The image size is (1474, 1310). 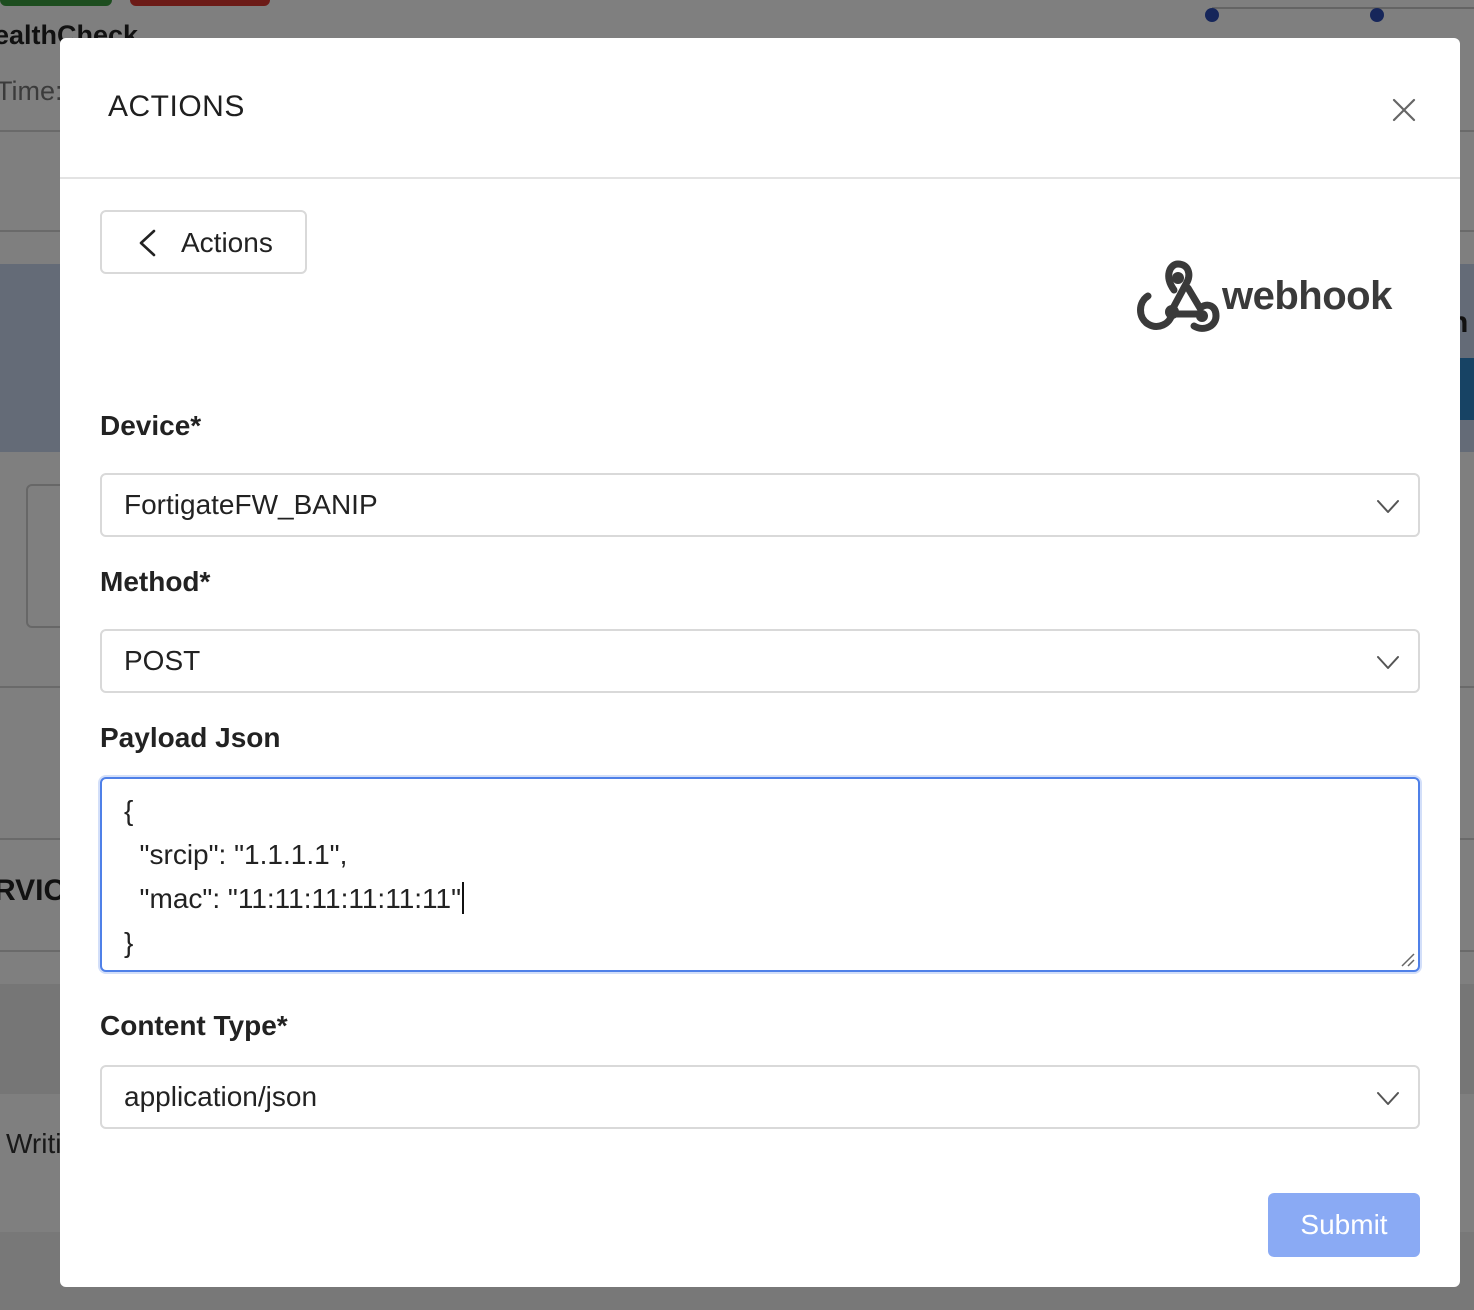 I want to click on back-button-label: Actions, so click(x=227, y=242).